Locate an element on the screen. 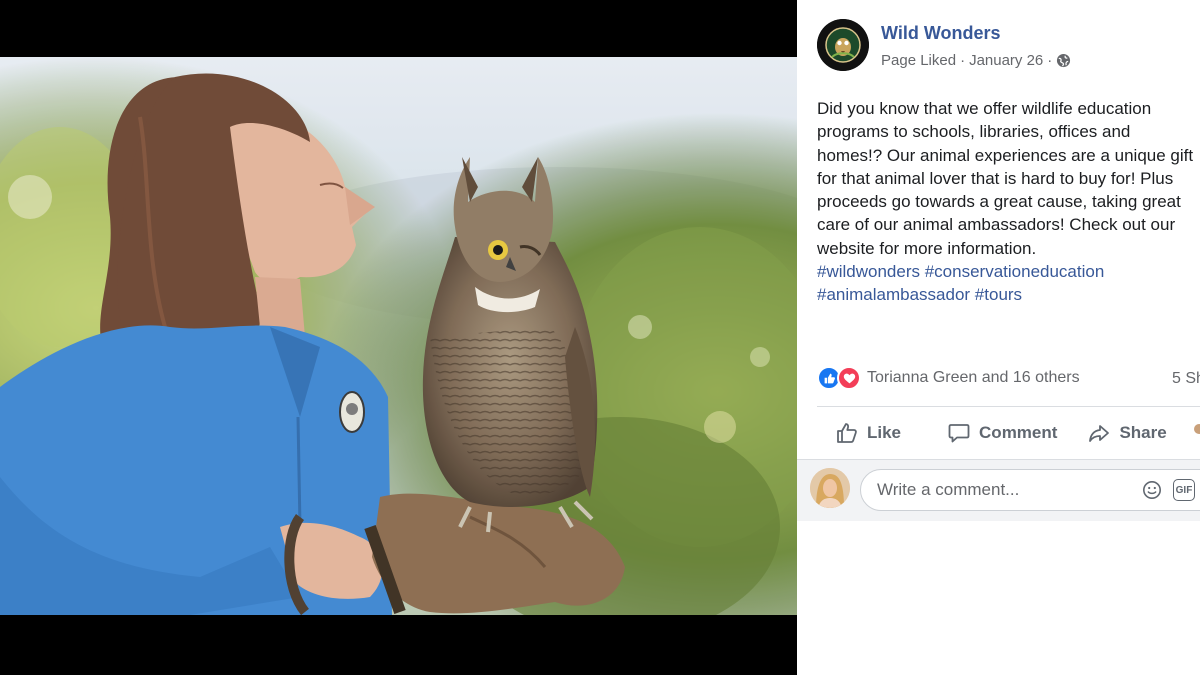 The width and height of the screenshot is (1200, 675). shares-count: 5 Shares is located at coordinates (1186, 379).